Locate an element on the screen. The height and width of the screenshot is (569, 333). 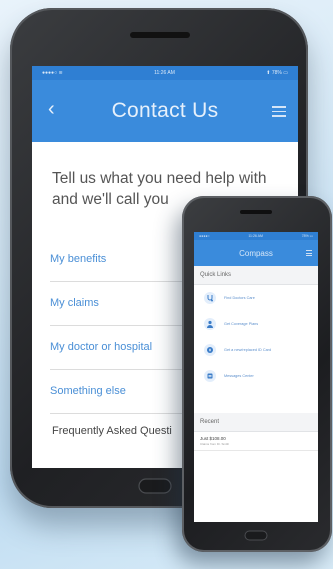
signal-indicator: ●●●●○ ≋ is located at coordinates (52, 73).